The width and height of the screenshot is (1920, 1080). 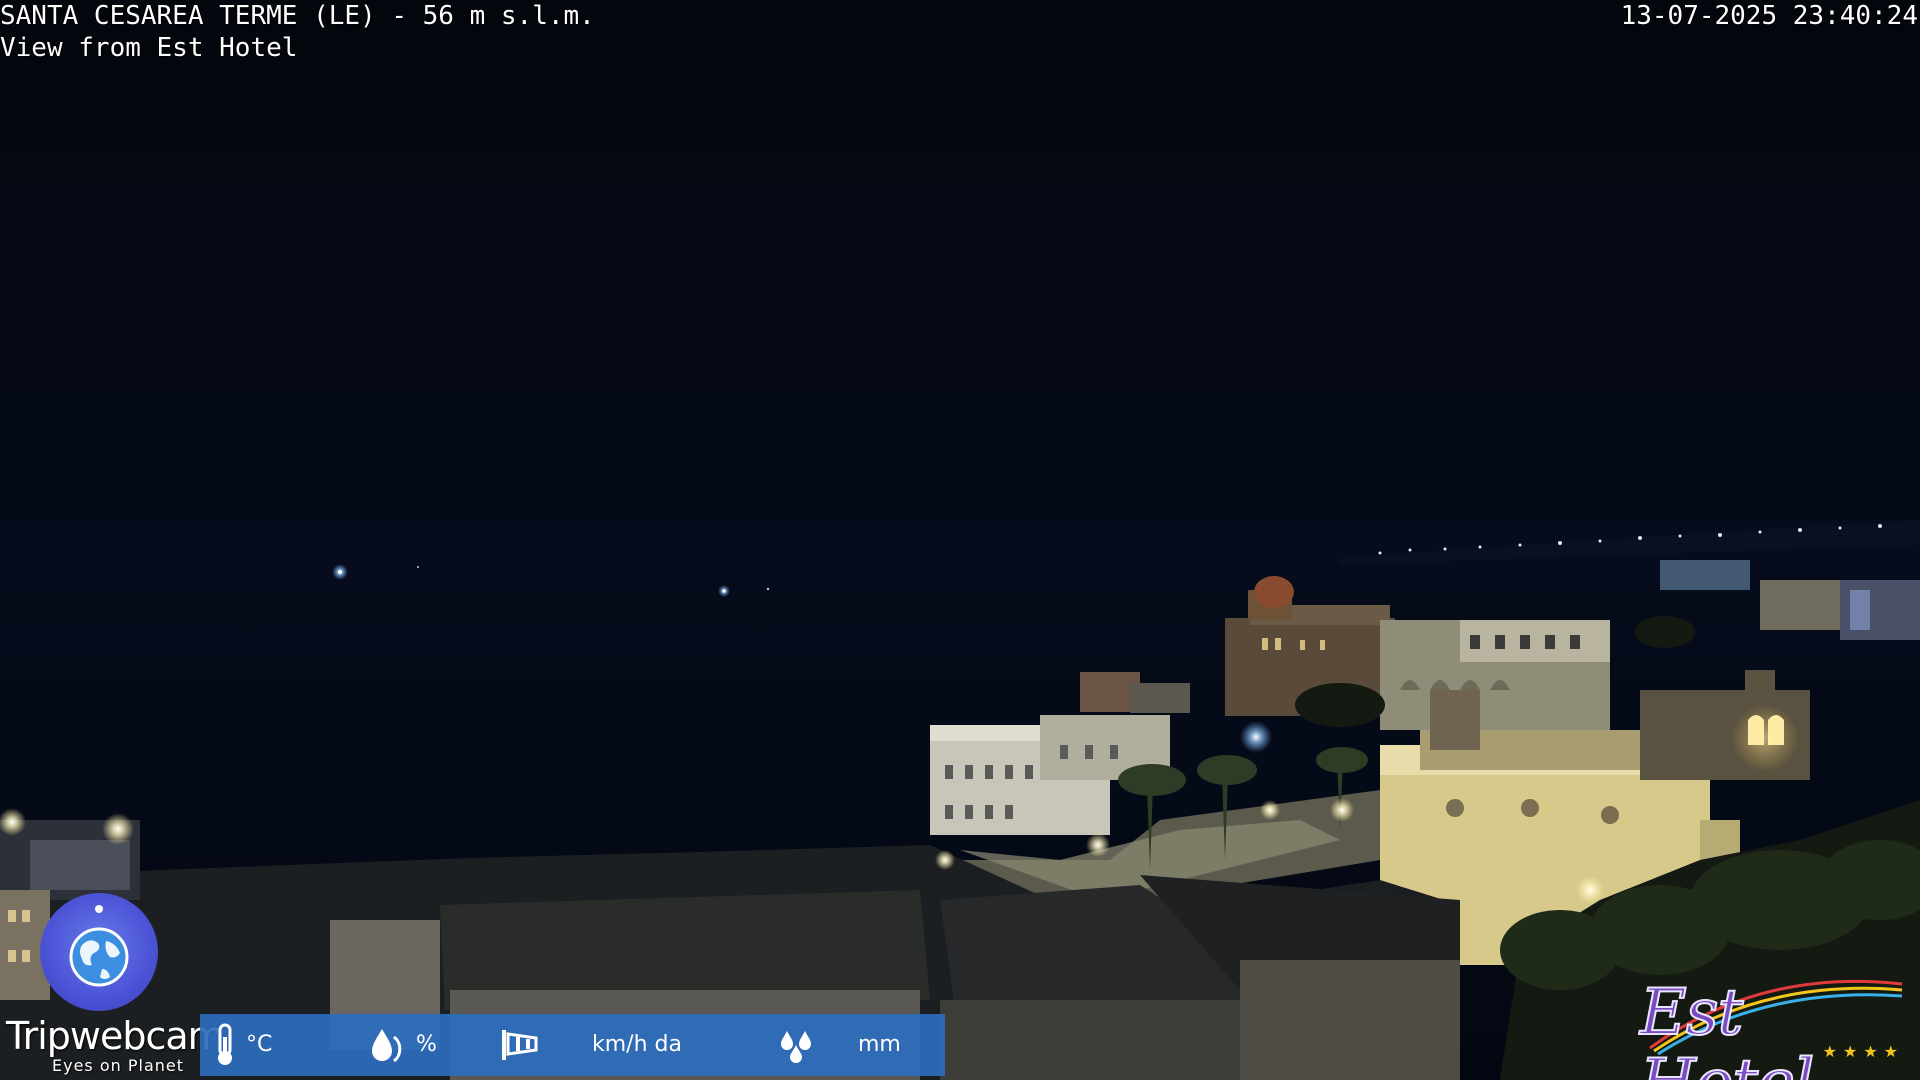 What do you see at coordinates (1727, 1028) in the screenshot?
I see `hotel-logo-text: Est Hotel` at bounding box center [1727, 1028].